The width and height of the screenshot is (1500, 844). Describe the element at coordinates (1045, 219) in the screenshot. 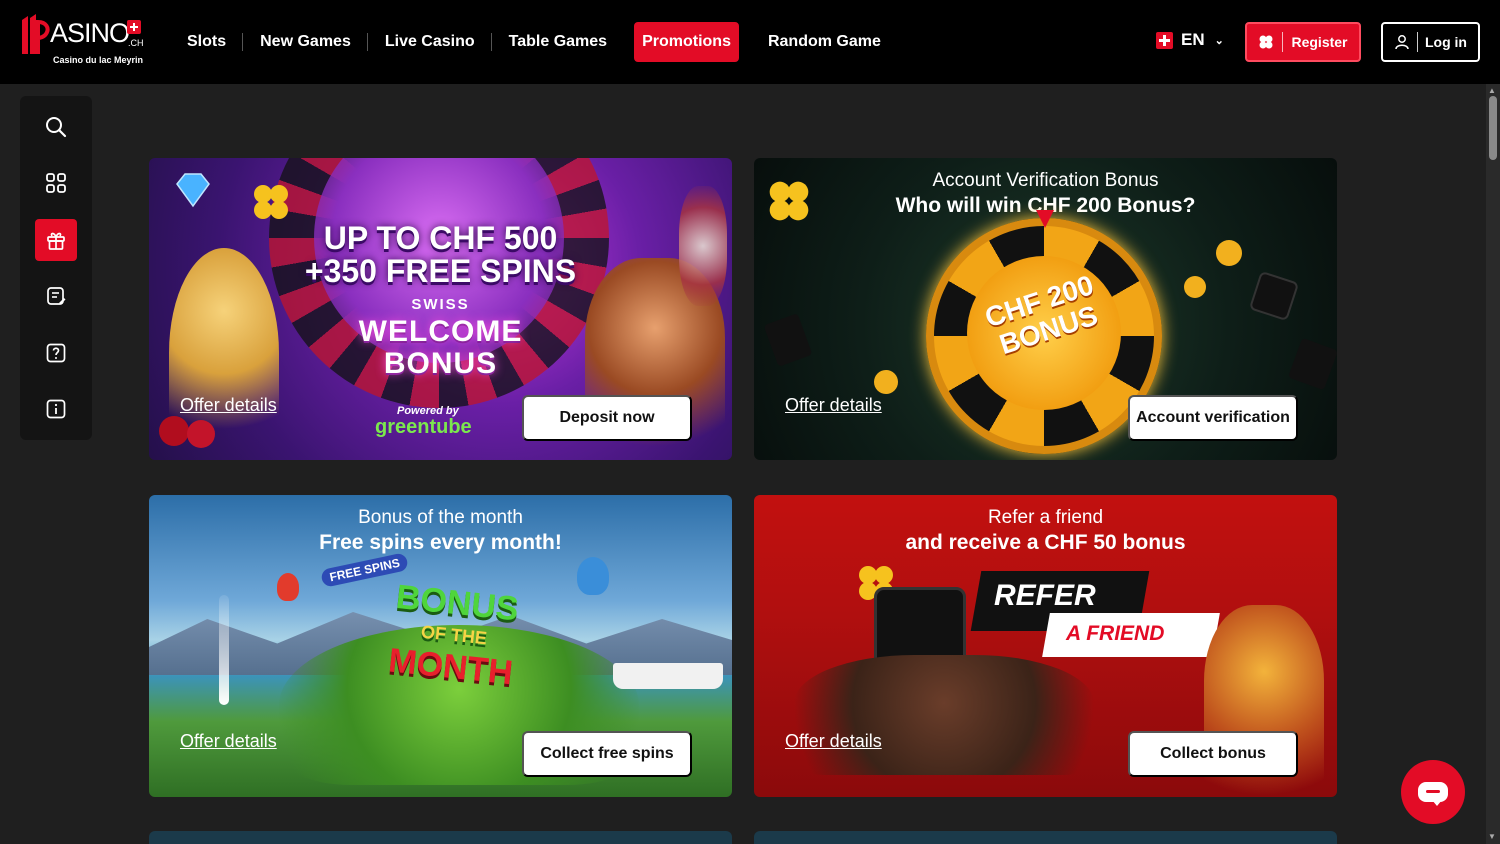

I see `wheel-pointer-icon` at that location.